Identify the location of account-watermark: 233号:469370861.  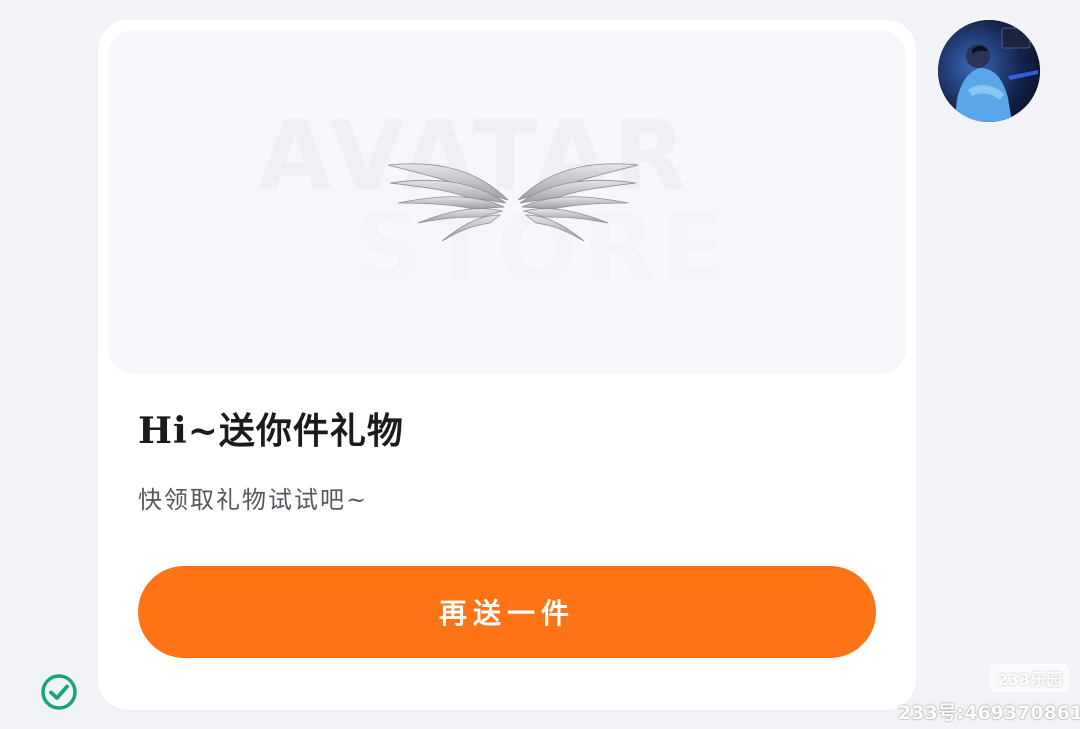
(989, 713).